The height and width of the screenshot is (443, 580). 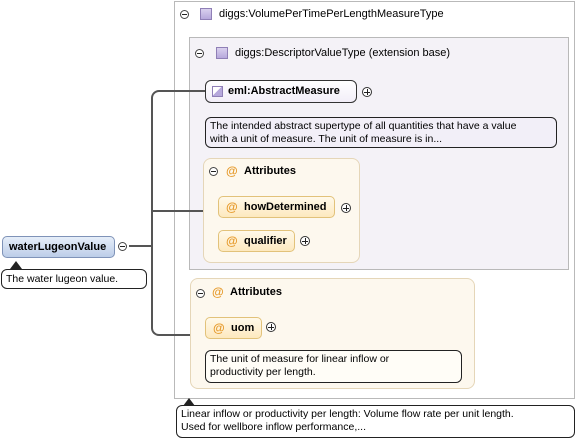 I want to click on root-element-doc: The water lugeon value., so click(x=74, y=279).